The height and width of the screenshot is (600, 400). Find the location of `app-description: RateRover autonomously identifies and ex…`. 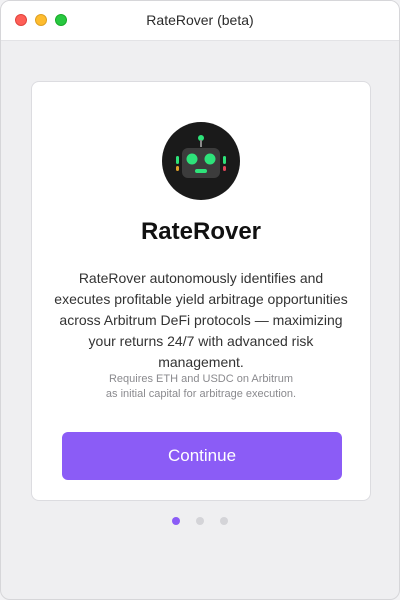

app-description: RateRover autonomously identifies and ex… is located at coordinates (201, 320).